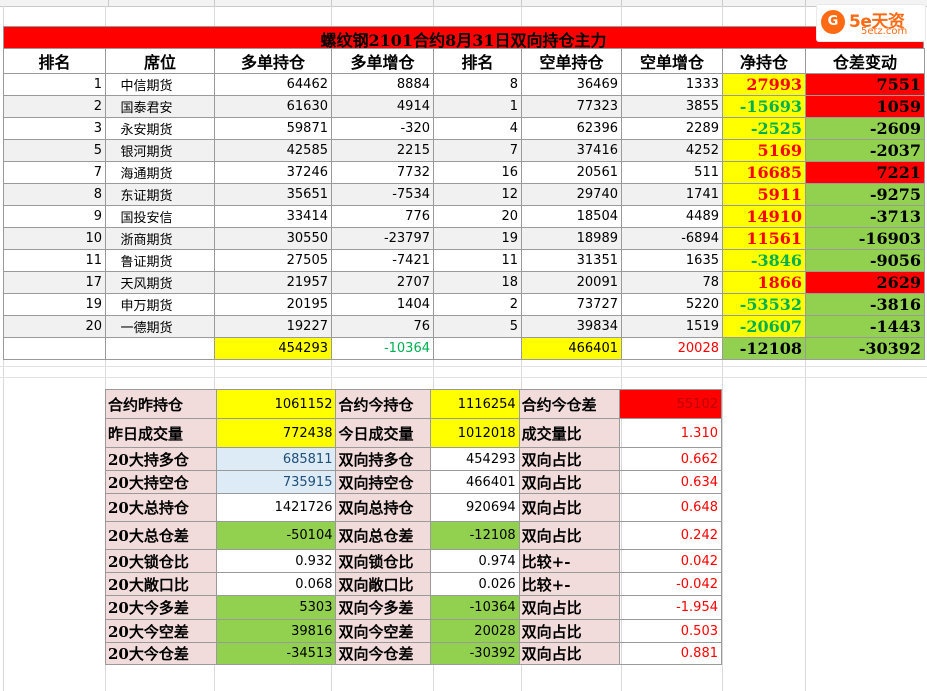 The image size is (927, 691). What do you see at coordinates (54, 106) in the screenshot?
I see `rank-cell: 2` at bounding box center [54, 106].